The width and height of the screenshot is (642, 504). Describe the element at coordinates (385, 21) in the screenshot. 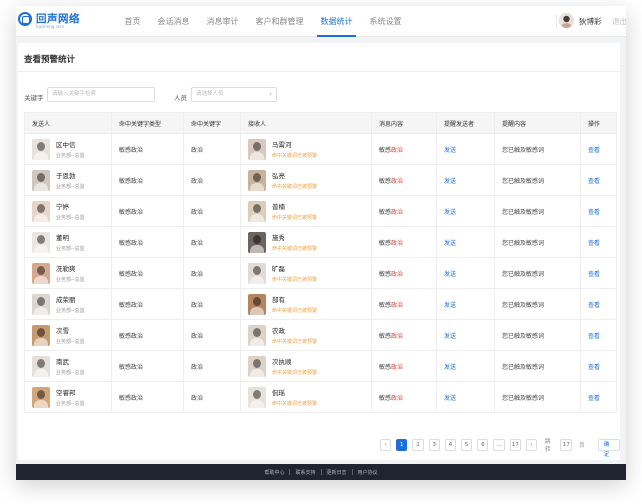

I see `nav-item-5: 系统设置` at that location.